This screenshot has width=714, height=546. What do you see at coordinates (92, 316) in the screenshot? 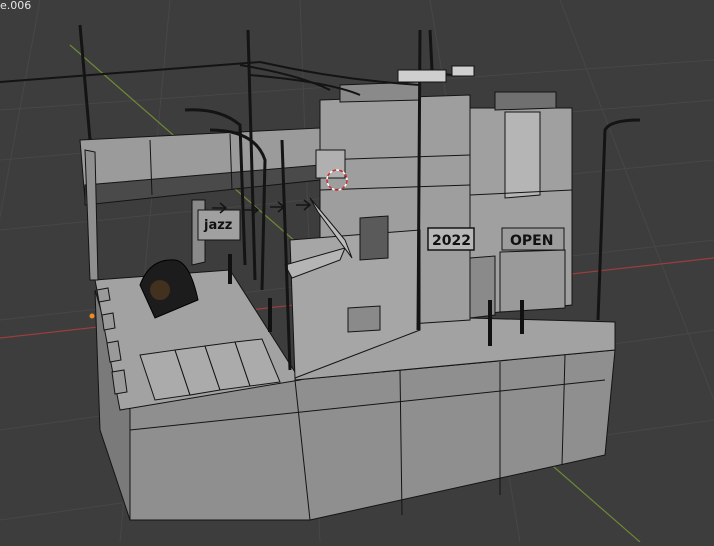
I see `origin-point-icon` at bounding box center [92, 316].